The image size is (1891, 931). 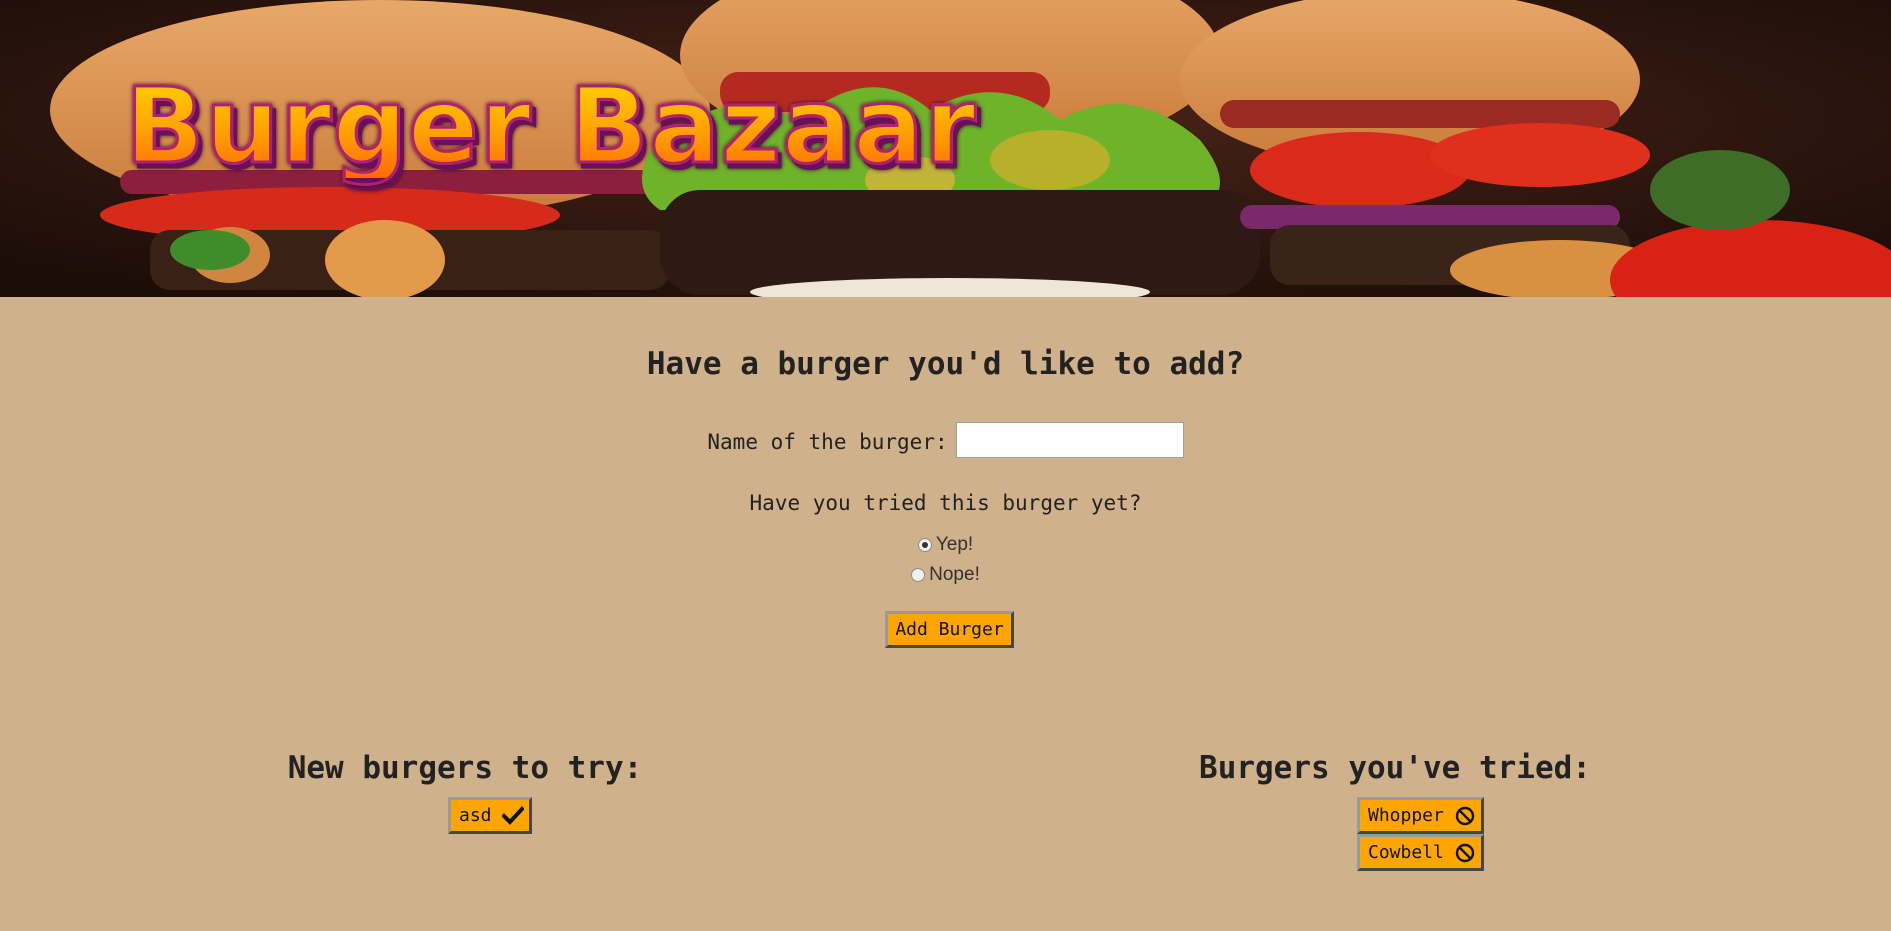 What do you see at coordinates (924, 545) in the screenshot?
I see `radio-button-yep` at bounding box center [924, 545].